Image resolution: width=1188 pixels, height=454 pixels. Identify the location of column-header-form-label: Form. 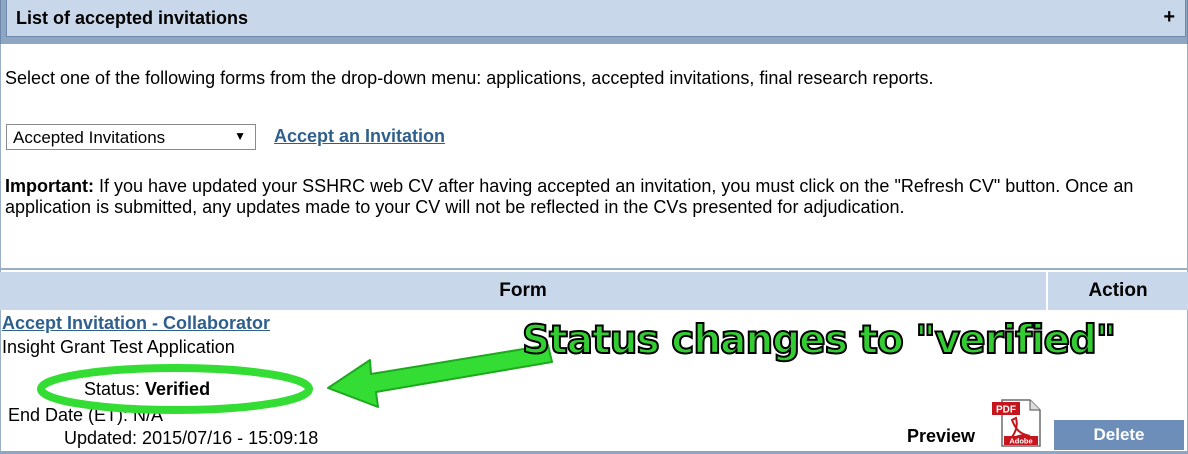
(523, 290).